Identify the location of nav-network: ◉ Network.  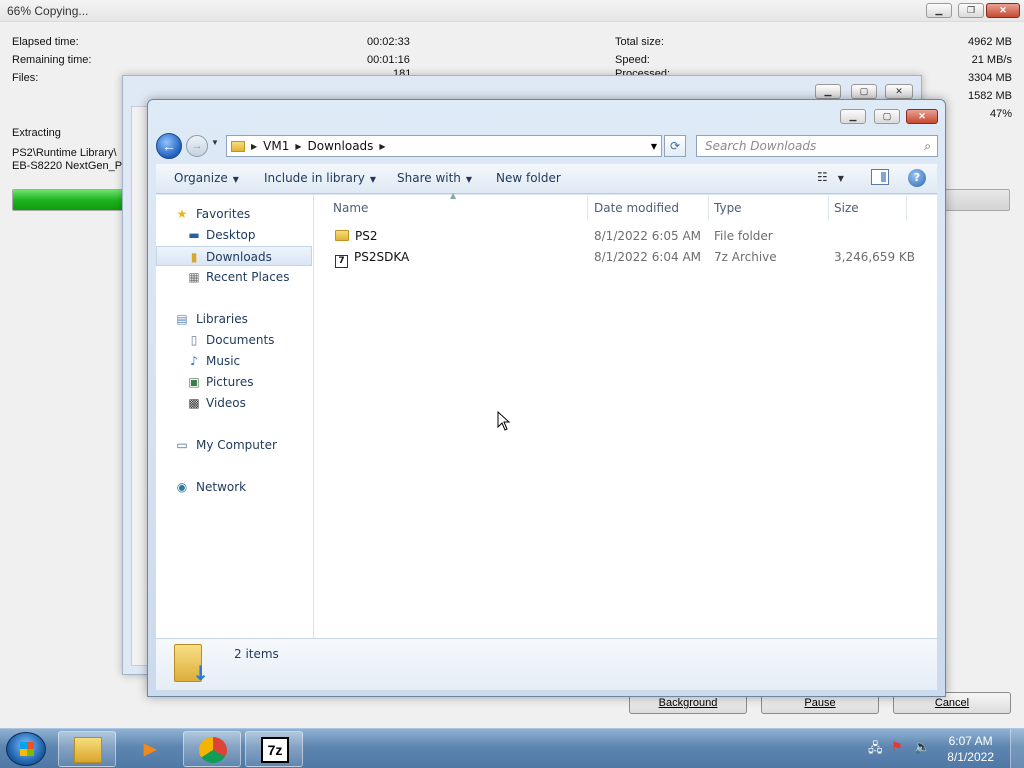
(234, 487).